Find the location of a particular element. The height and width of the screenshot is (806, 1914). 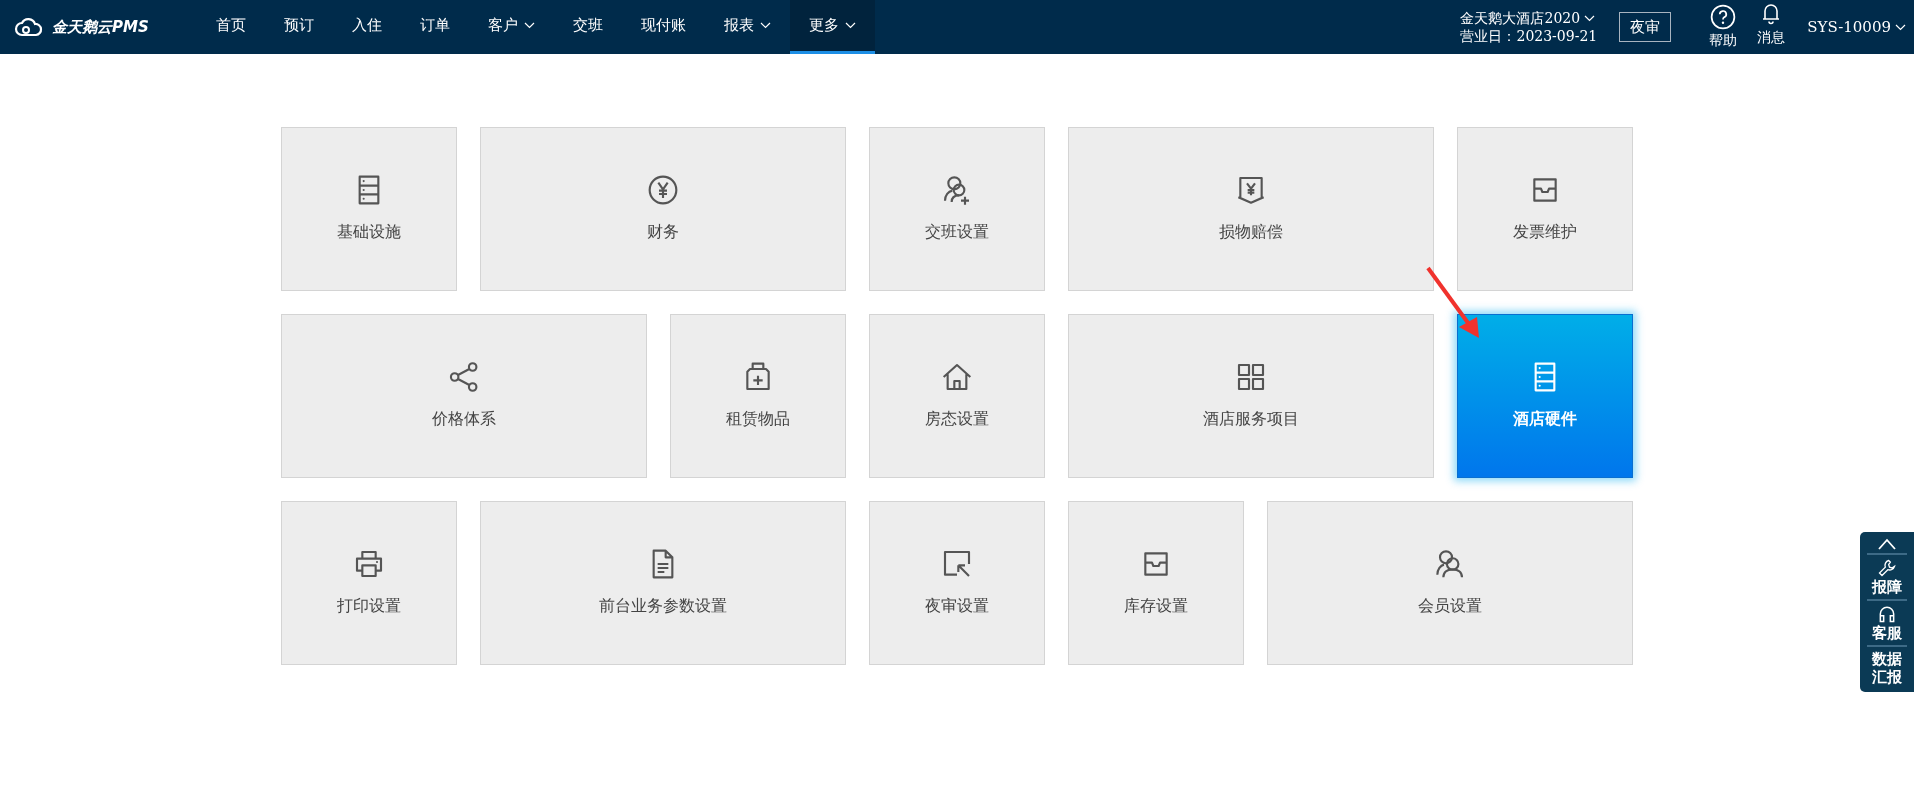

printer-icon is located at coordinates (369, 564).